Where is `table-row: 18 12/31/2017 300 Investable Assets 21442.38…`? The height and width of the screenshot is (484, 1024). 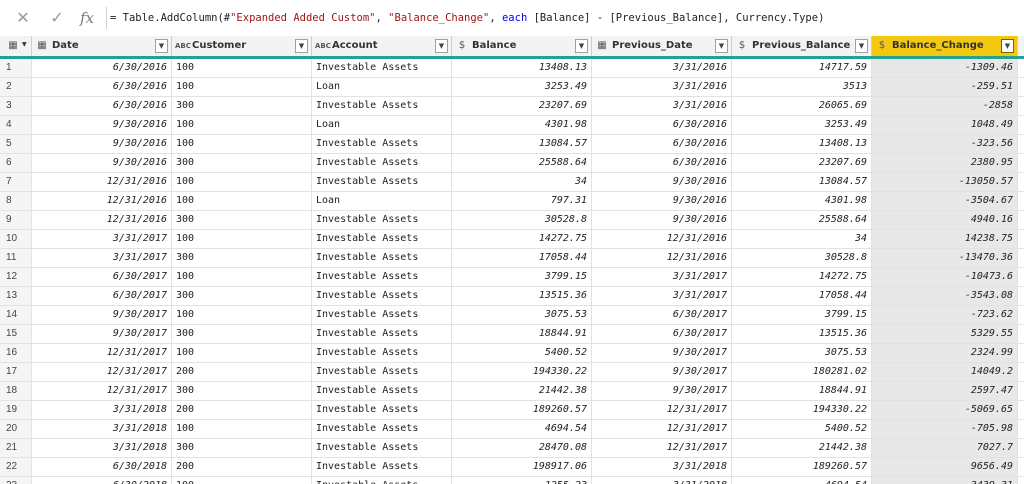 table-row: 18 12/31/2017 300 Investable Assets 21442.38… is located at coordinates (512, 391).